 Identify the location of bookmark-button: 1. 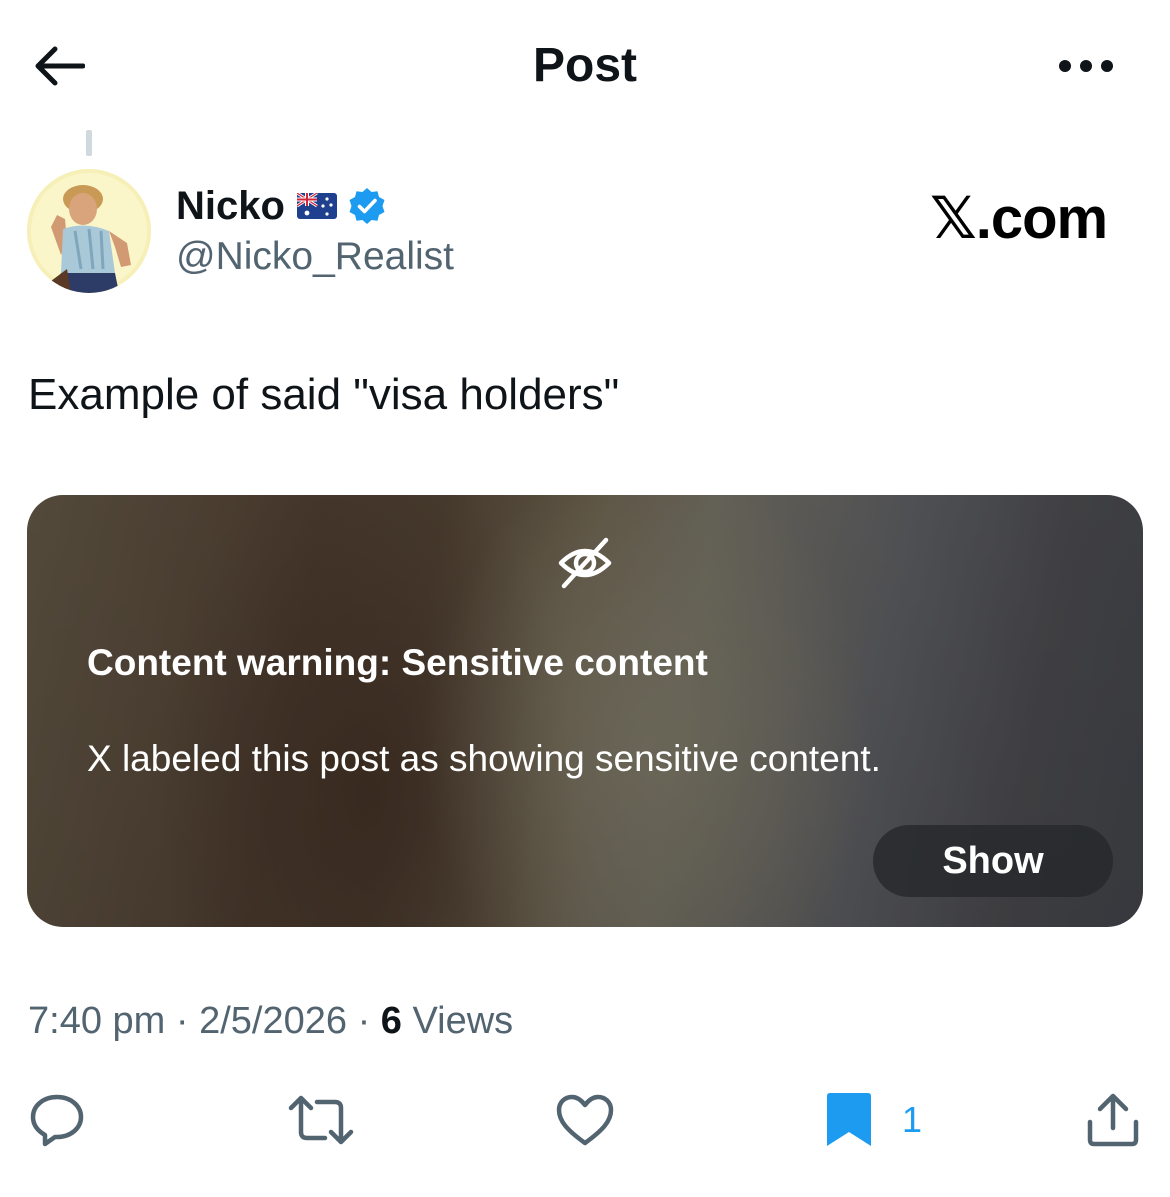
(873, 1120).